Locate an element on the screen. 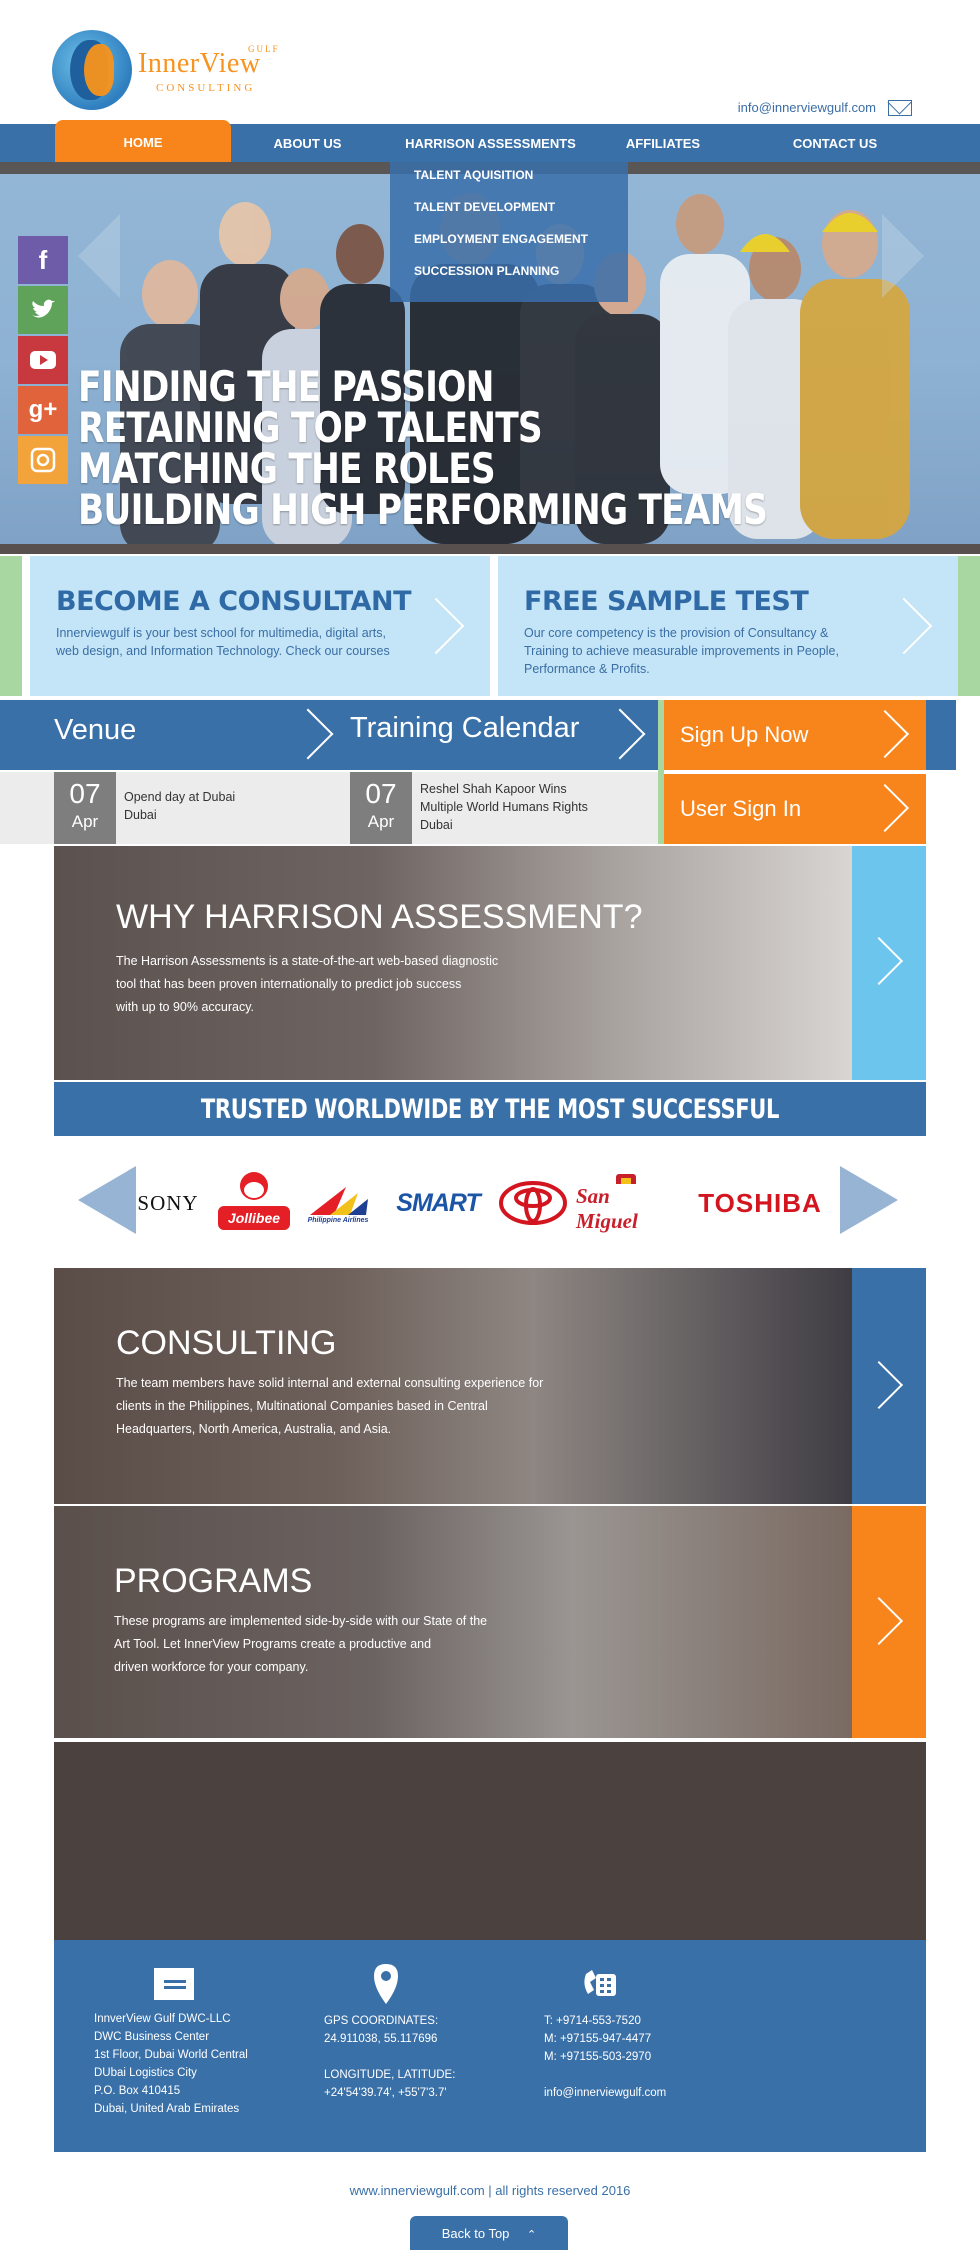  longlat-value: +24'54'39.74', +55'7'3.7' is located at coordinates (385, 2093).